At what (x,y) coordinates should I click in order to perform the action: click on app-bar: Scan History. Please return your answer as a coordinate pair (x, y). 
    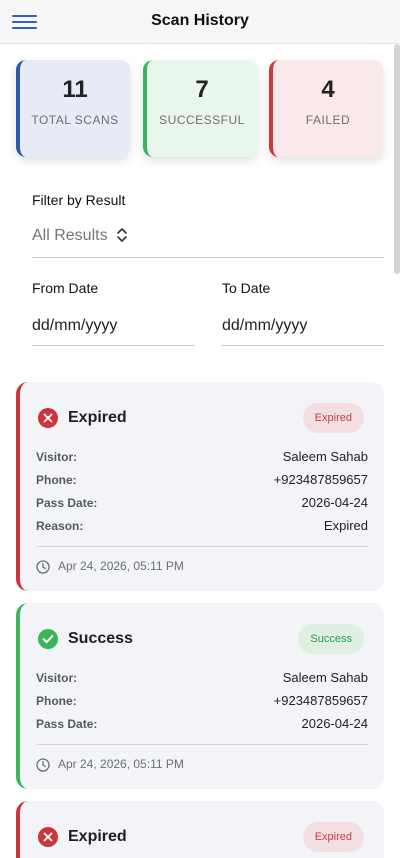
    Looking at the image, I should click on (200, 22).